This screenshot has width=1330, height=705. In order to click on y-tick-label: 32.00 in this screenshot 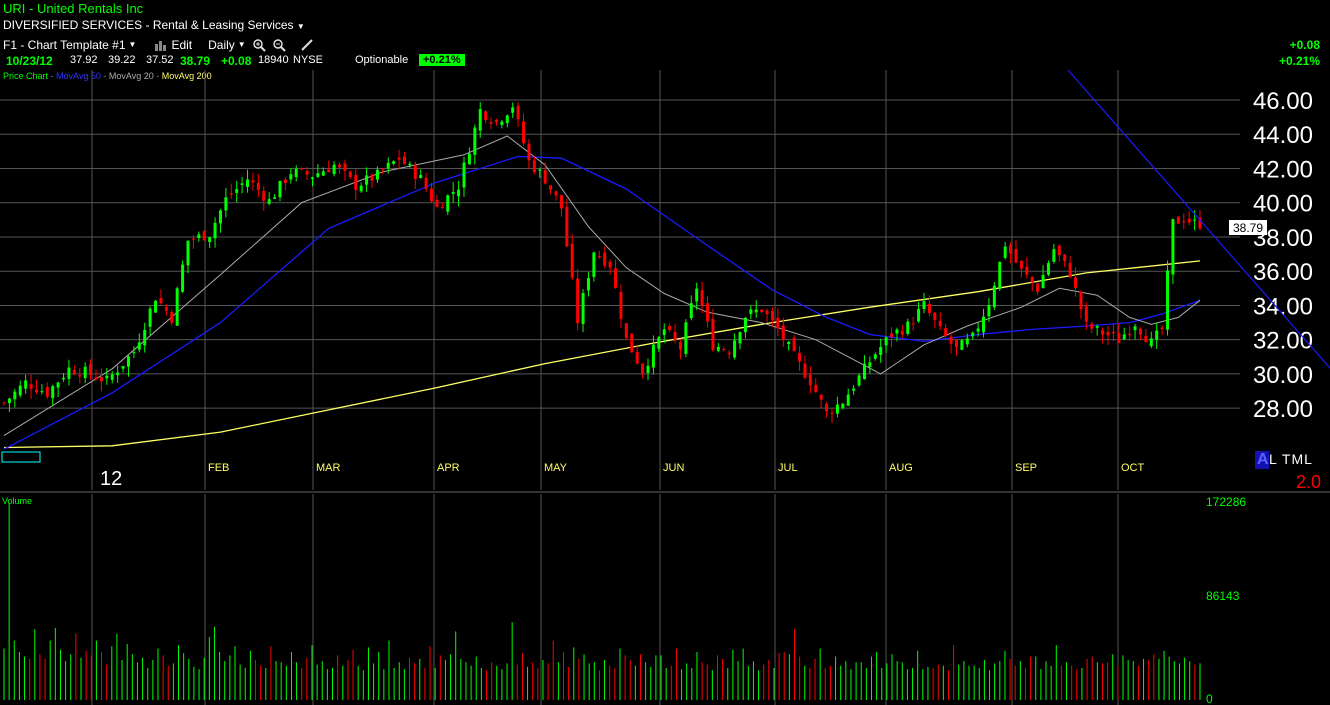, I will do `click(1283, 341)`.